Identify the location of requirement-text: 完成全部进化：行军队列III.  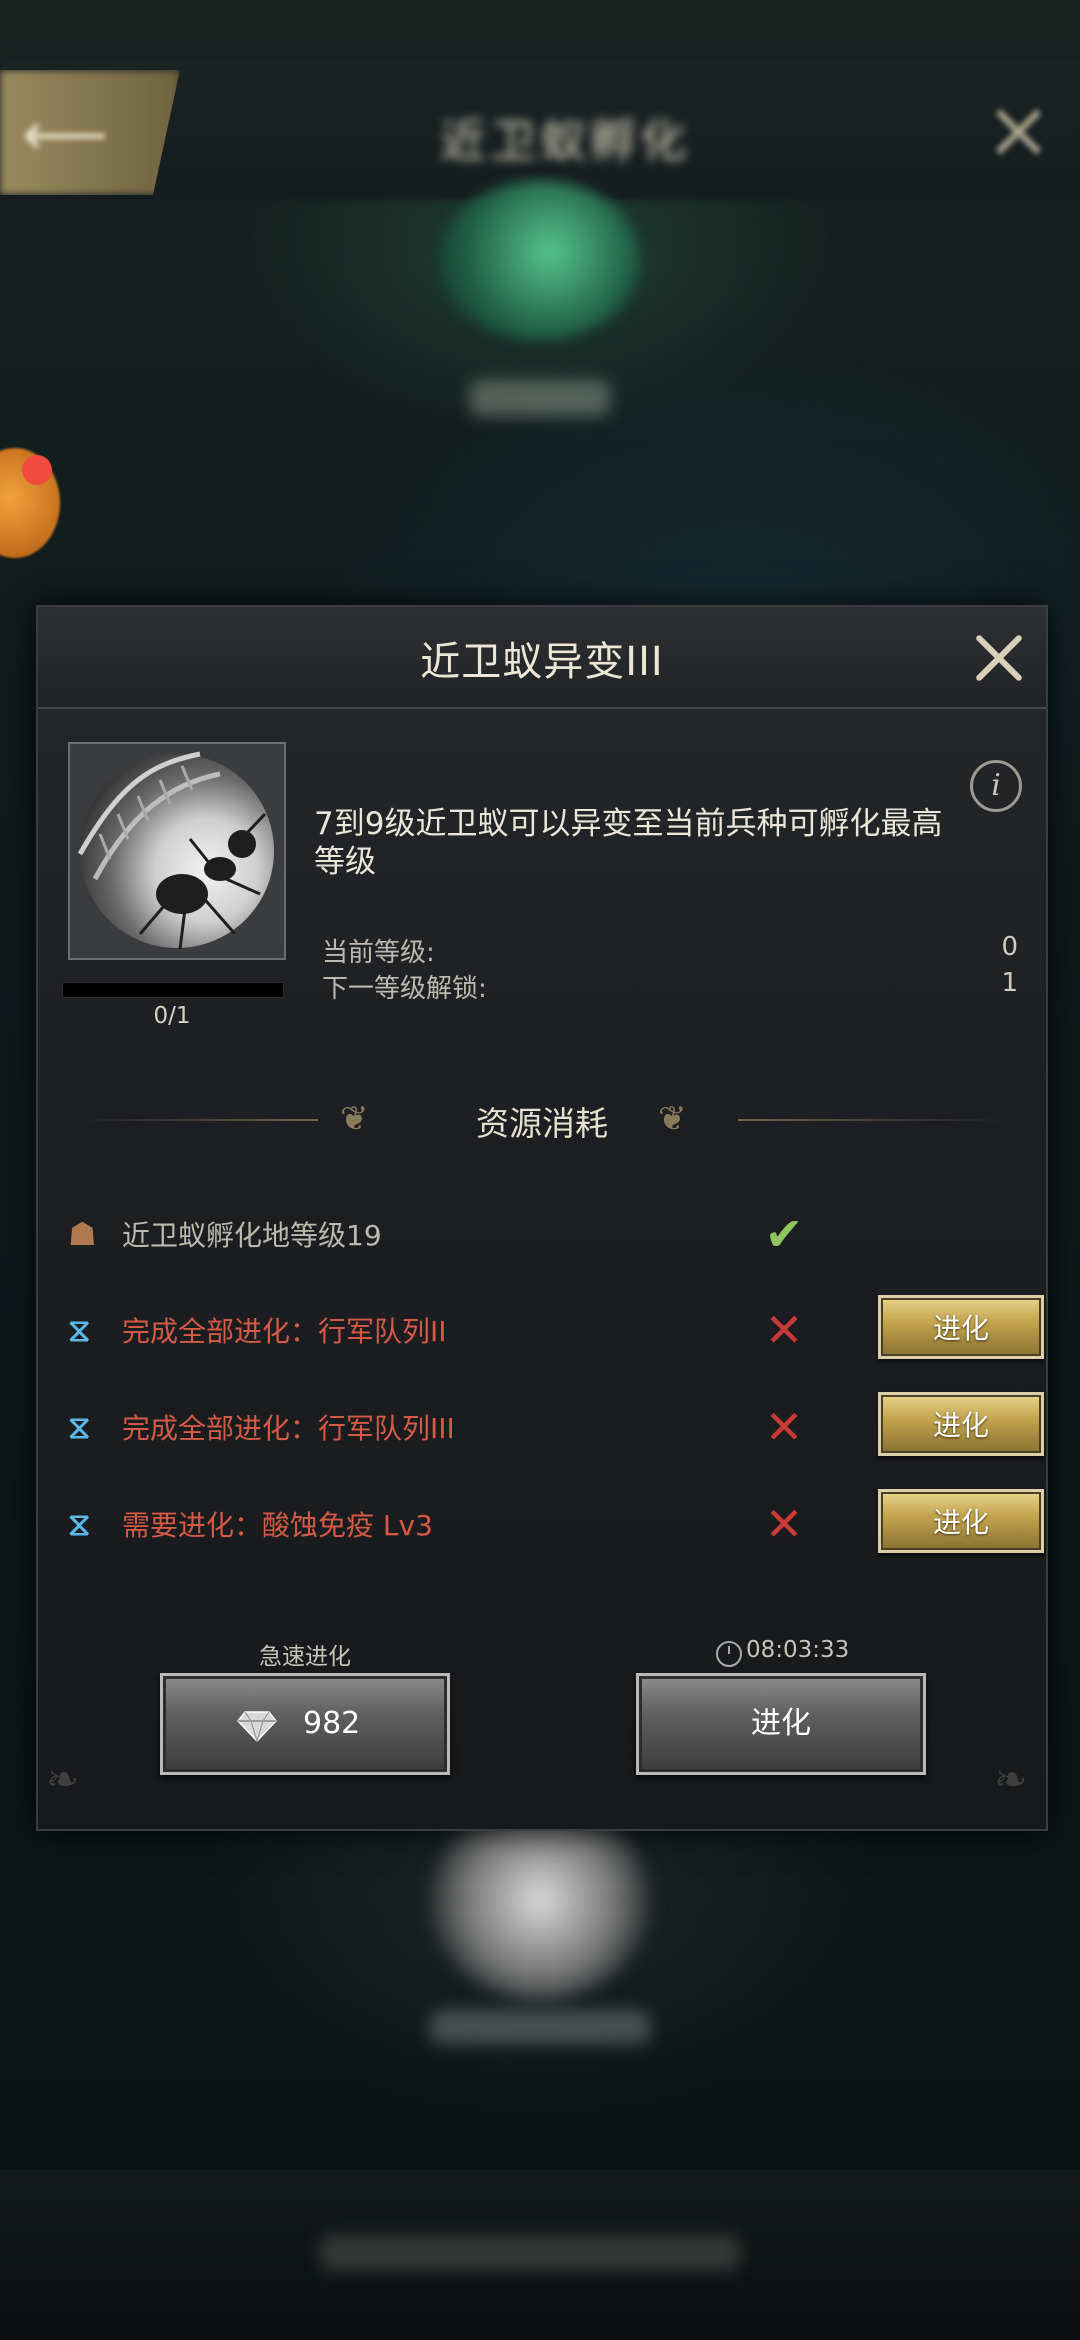
(288, 1428).